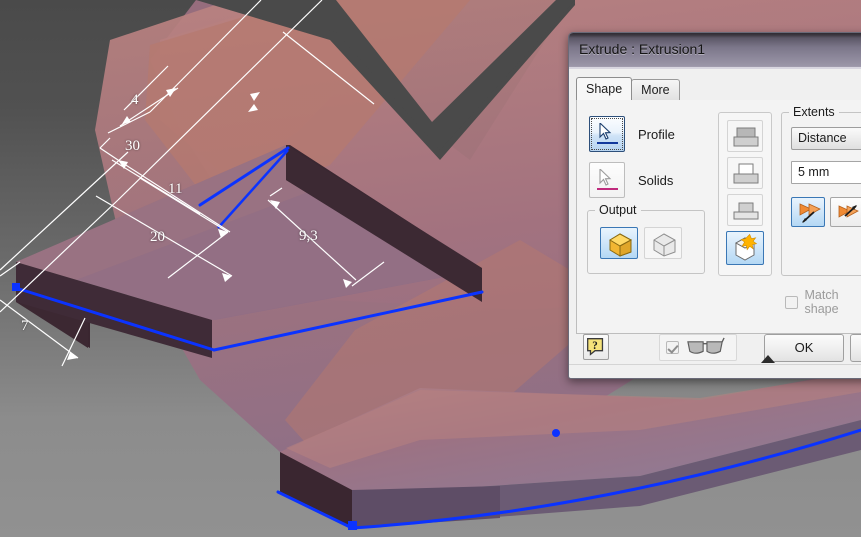  What do you see at coordinates (632, 134) in the screenshot?
I see `profile-selector-row: Profile` at bounding box center [632, 134].